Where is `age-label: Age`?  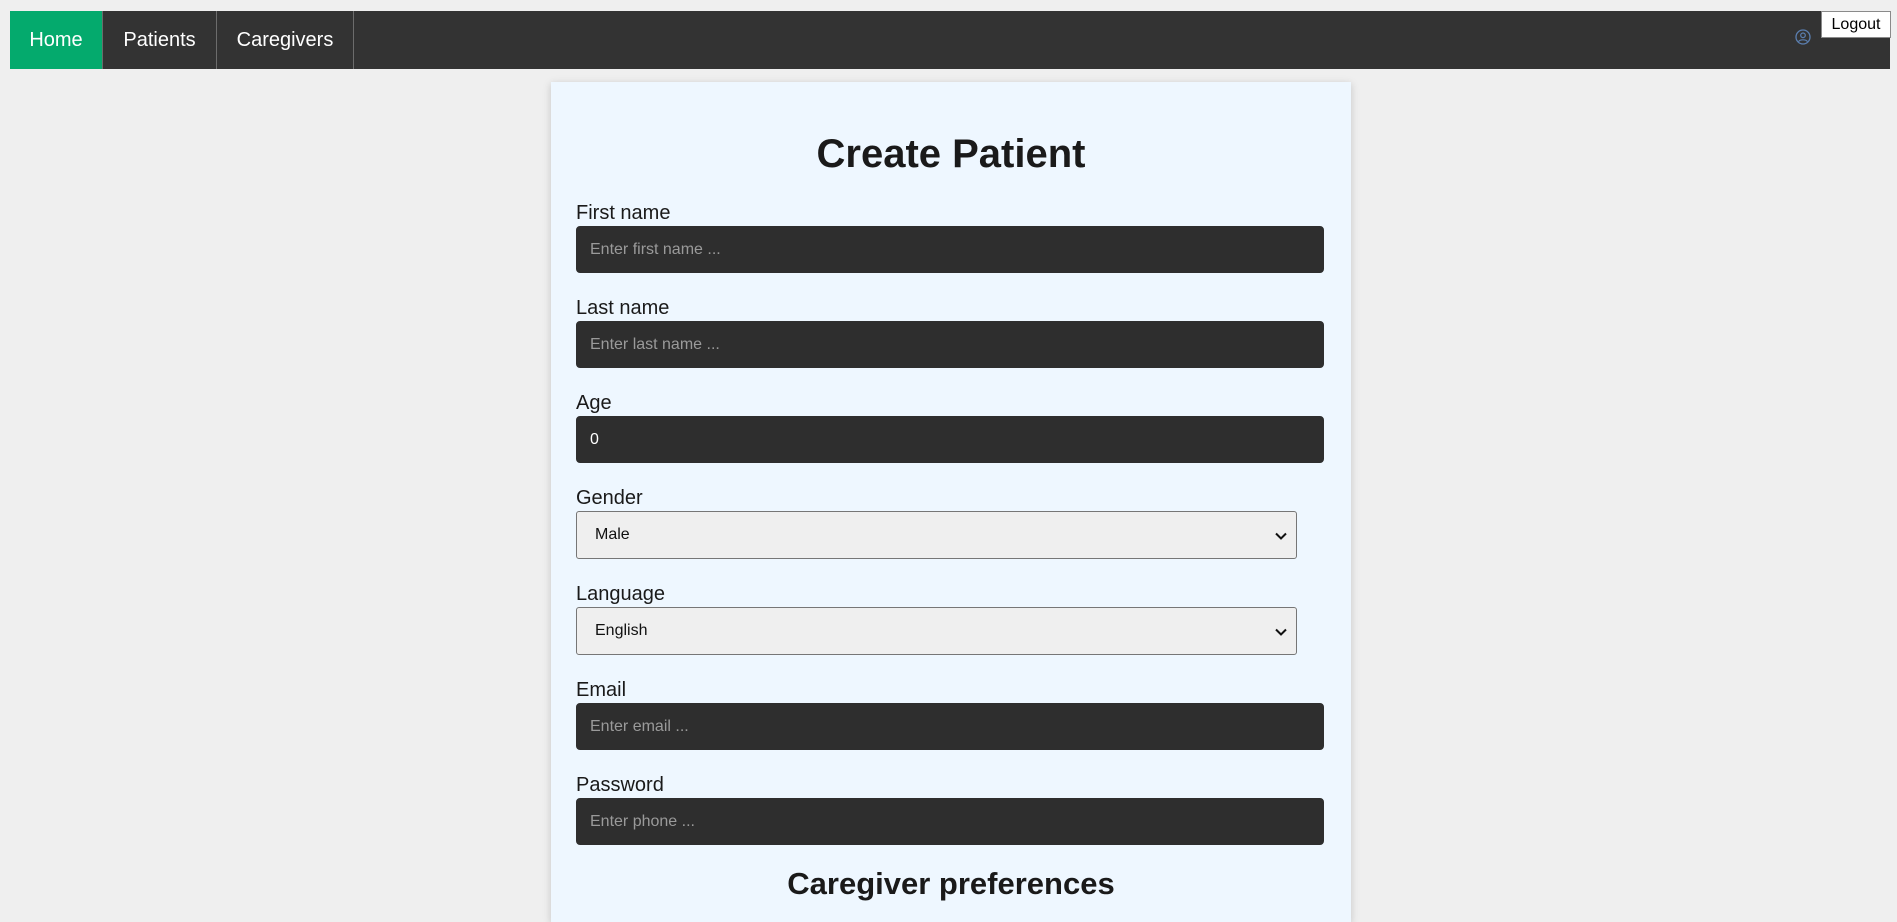
age-label: Age is located at coordinates (594, 403).